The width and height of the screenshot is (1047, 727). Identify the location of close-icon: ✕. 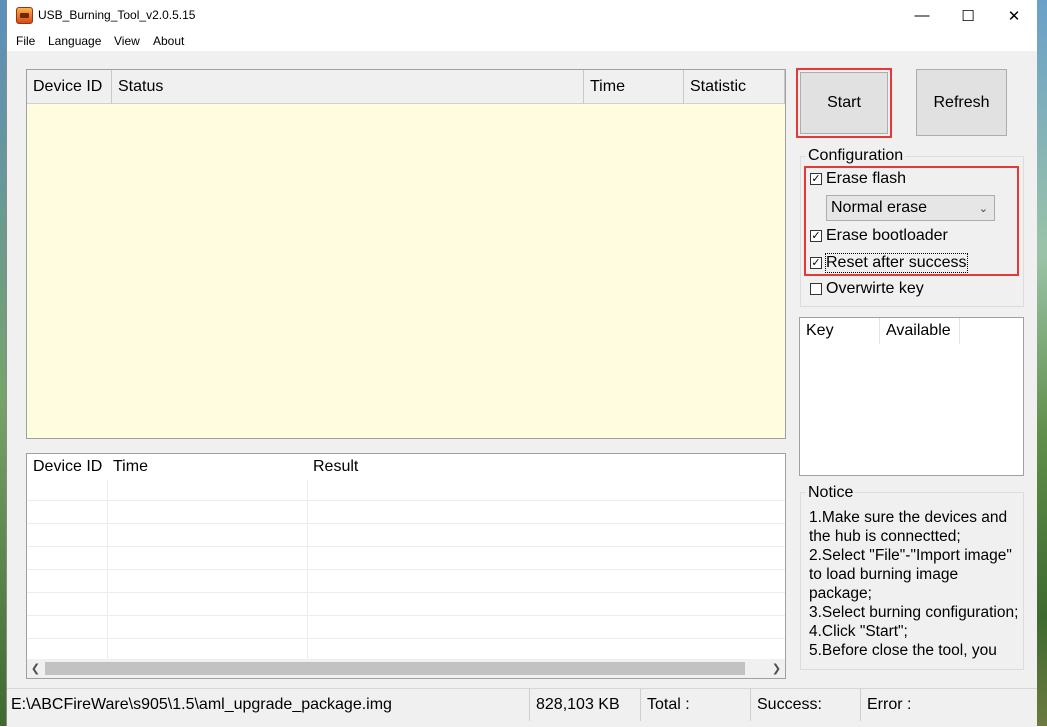
(1014, 16).